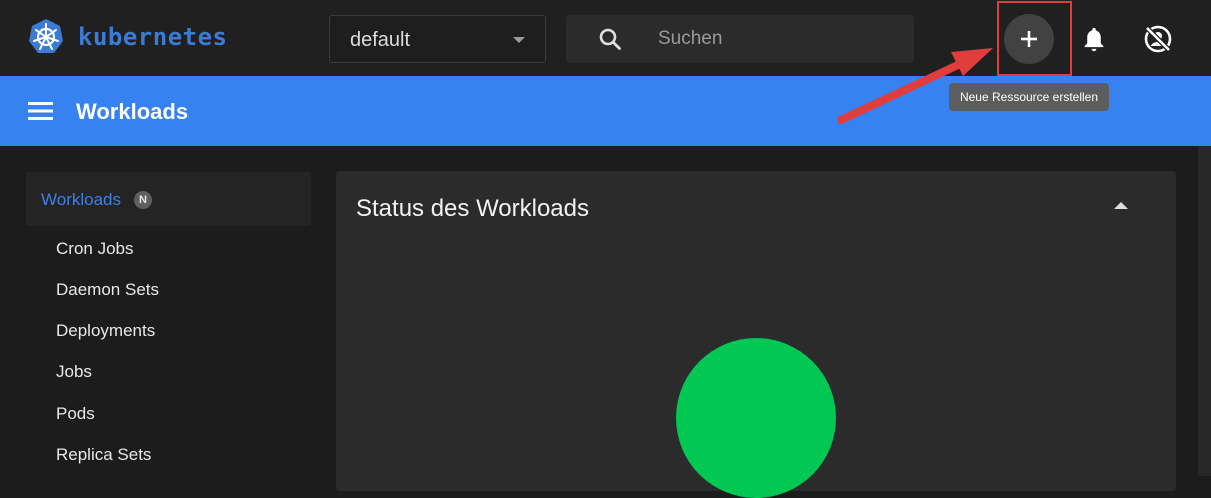 The height and width of the screenshot is (498, 1211). What do you see at coordinates (473, 208) in the screenshot?
I see `card-title: Status des Workloads` at bounding box center [473, 208].